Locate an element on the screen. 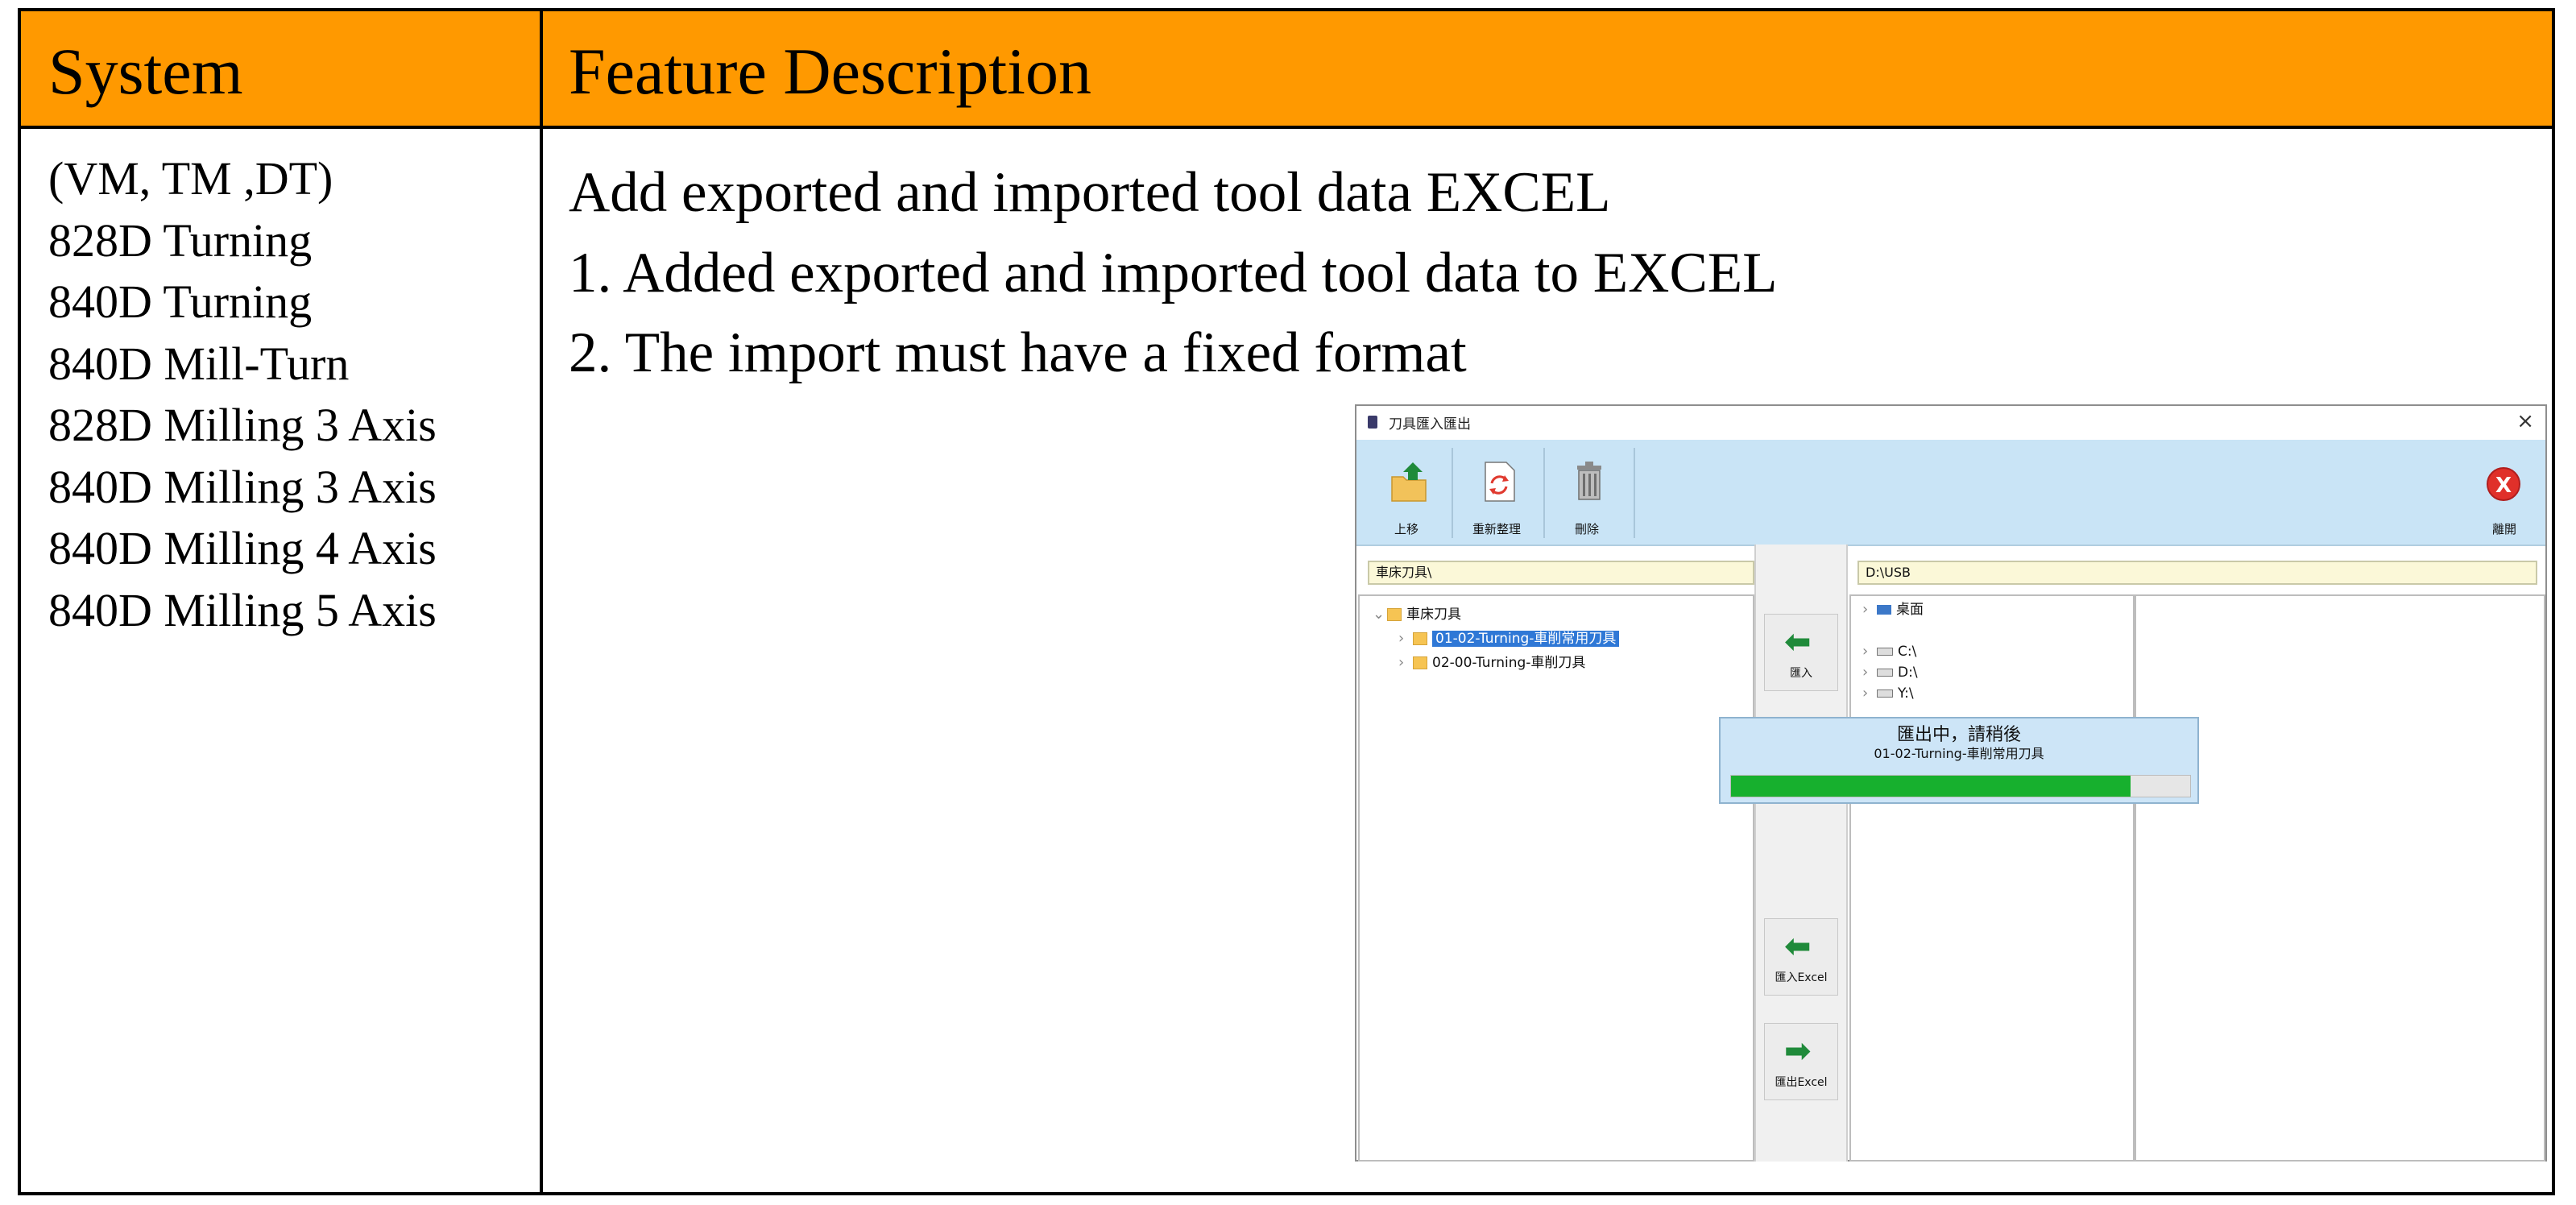  delete-button: 刪除 is located at coordinates (1587, 493).